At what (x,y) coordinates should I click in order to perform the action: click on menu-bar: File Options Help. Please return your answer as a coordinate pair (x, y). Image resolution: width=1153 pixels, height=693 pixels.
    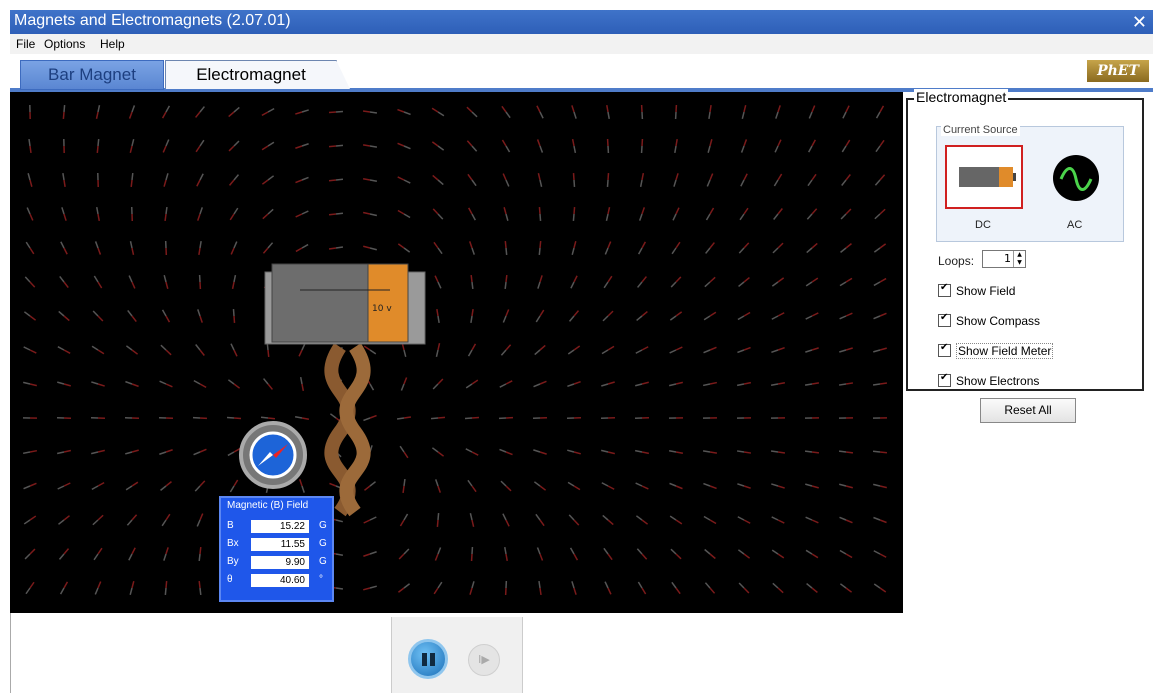
    Looking at the image, I should click on (581, 44).